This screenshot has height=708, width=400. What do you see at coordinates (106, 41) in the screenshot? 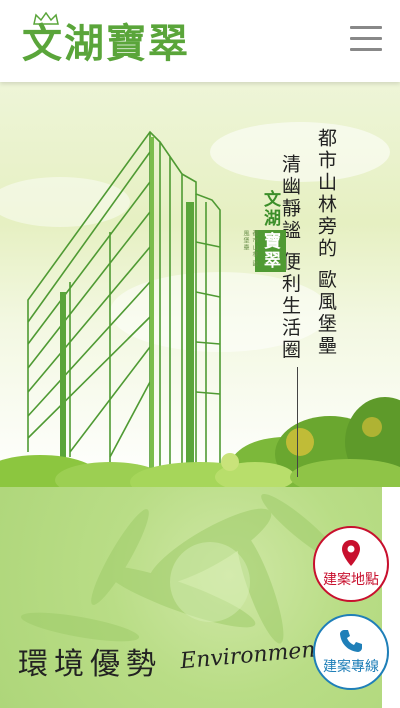
I see `site-logo: 文湖寶翠` at bounding box center [106, 41].